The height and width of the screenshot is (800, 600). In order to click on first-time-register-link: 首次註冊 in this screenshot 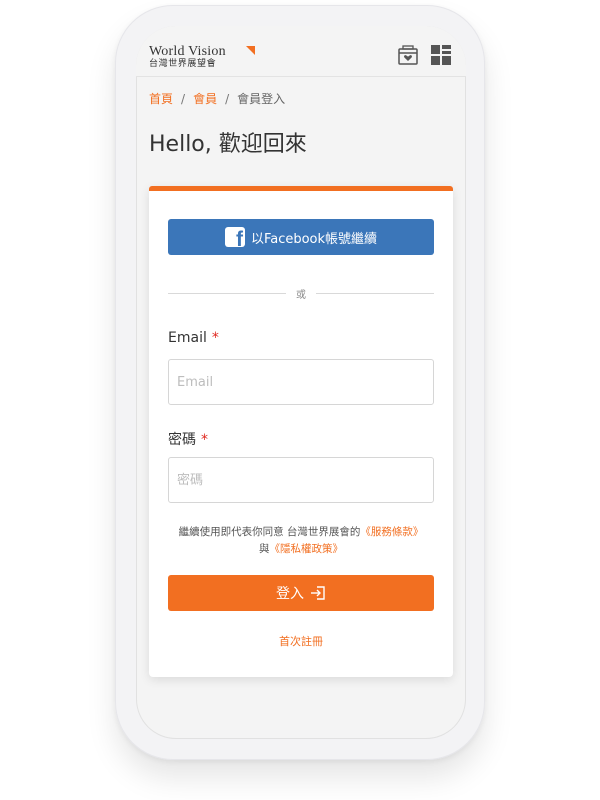, I will do `click(301, 641)`.